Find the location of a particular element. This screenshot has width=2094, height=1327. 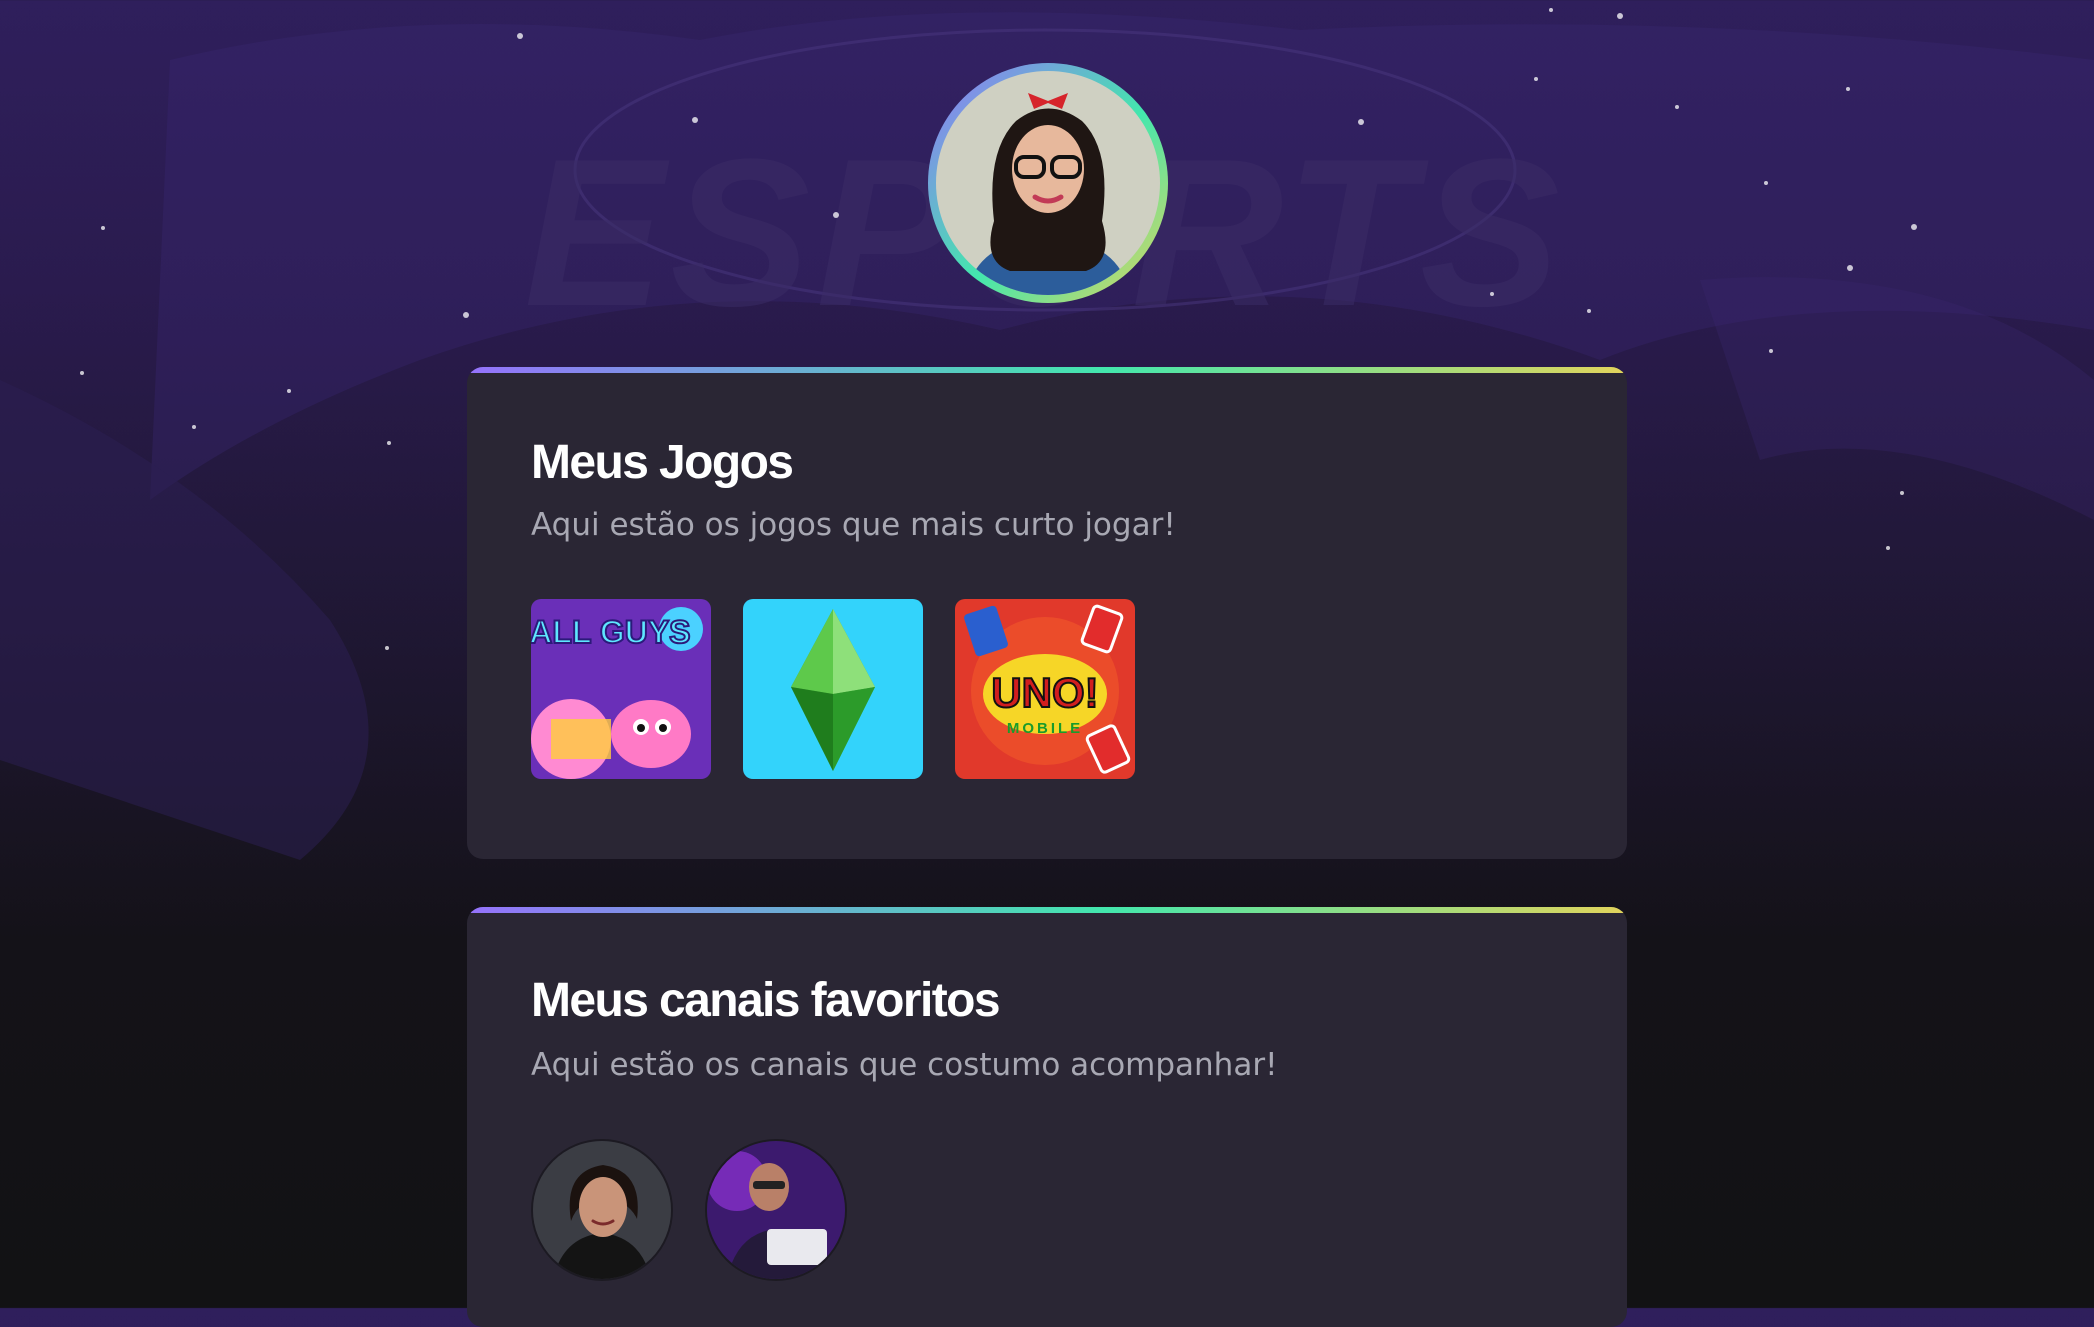

game-the-sims is located at coordinates (833, 689).